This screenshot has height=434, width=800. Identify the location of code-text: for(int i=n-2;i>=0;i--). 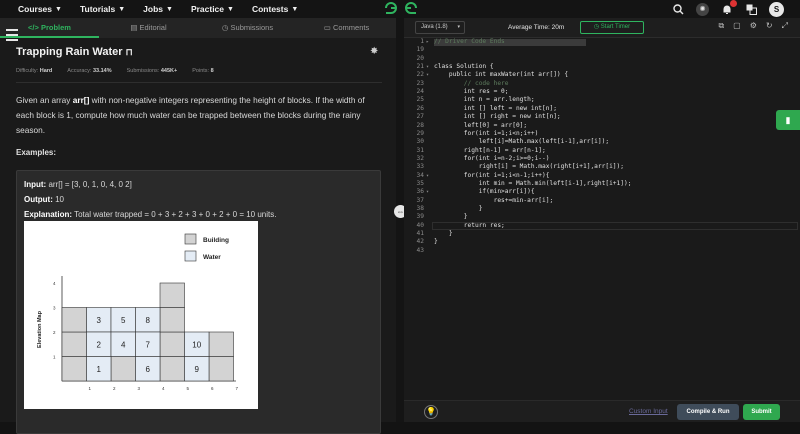
(492, 158).